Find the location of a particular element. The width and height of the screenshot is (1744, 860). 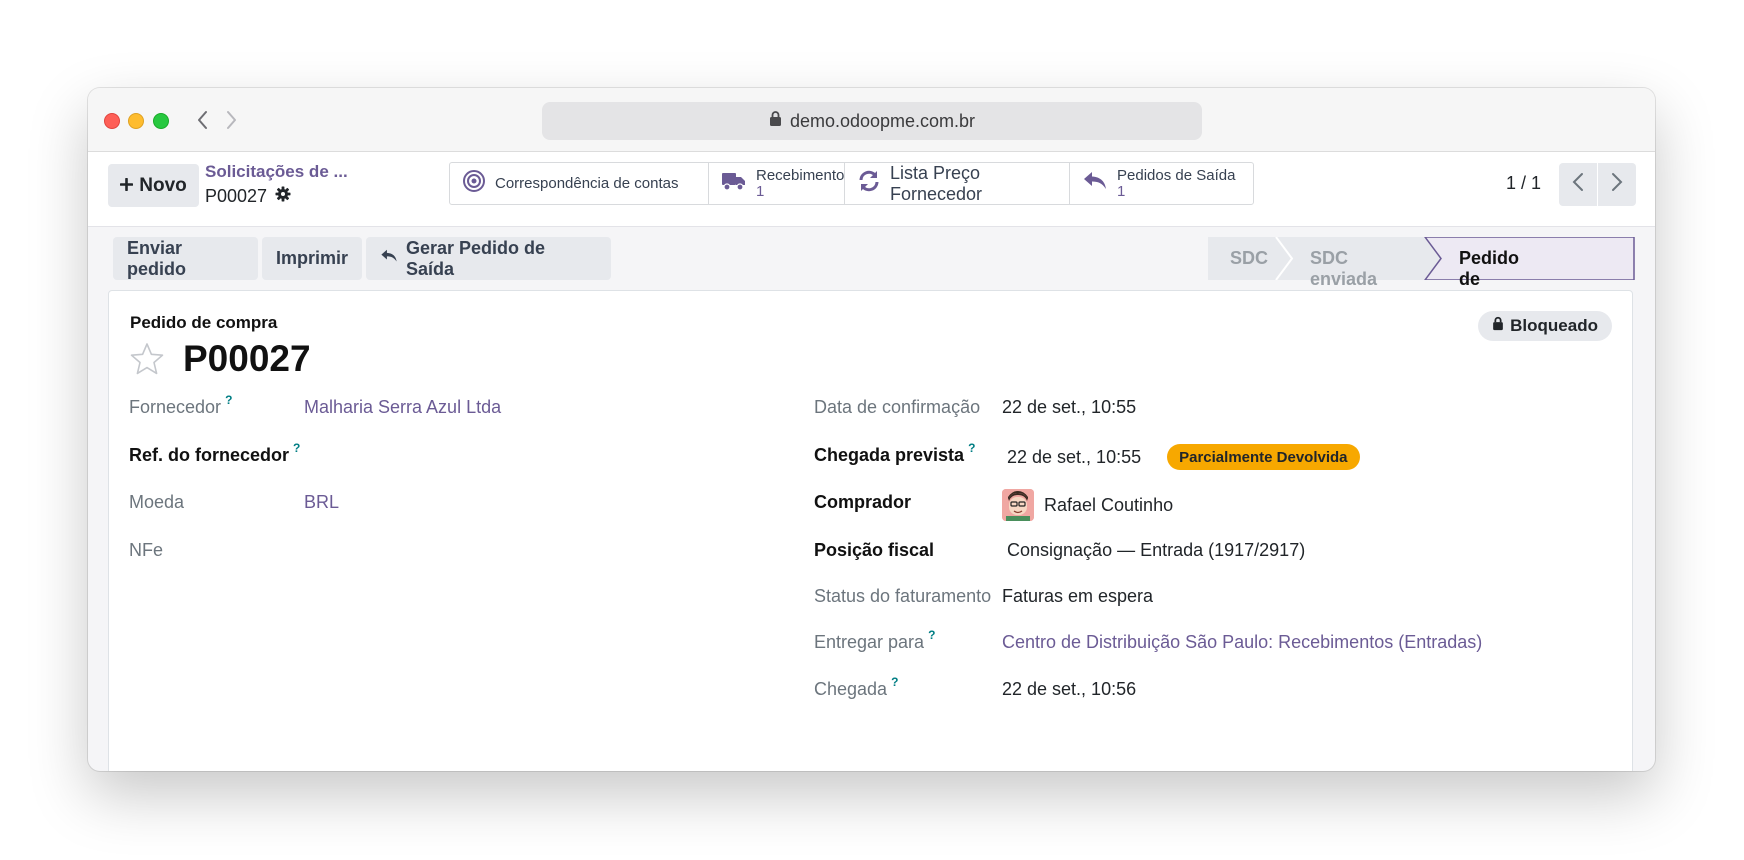

browser-titlebar: demo.odoopme.com.br is located at coordinates (871, 120).